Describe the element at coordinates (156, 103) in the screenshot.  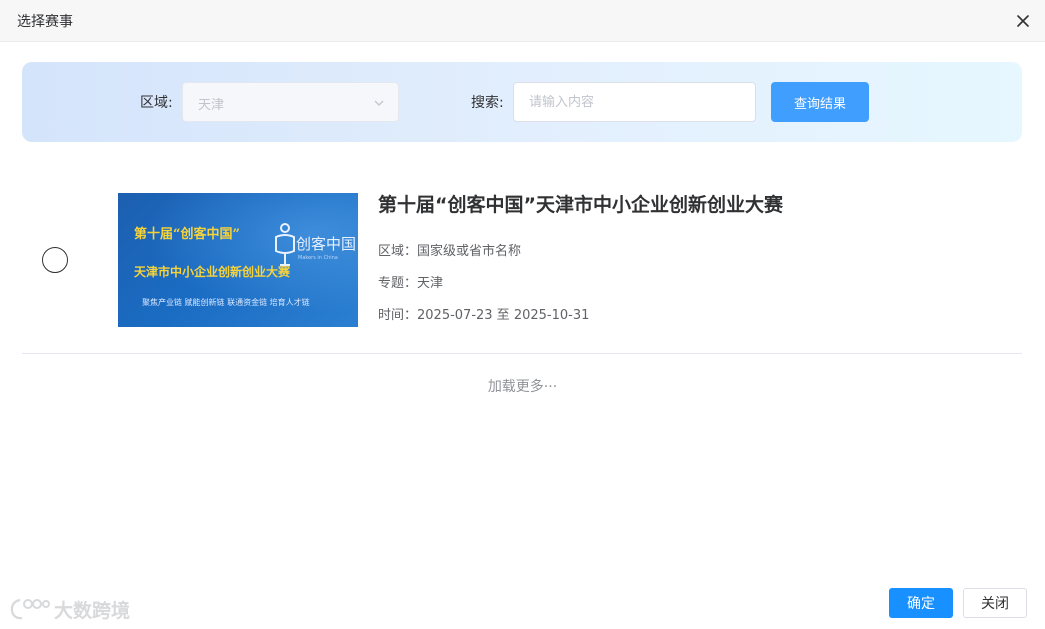
I see `region-label: 区域:` at that location.